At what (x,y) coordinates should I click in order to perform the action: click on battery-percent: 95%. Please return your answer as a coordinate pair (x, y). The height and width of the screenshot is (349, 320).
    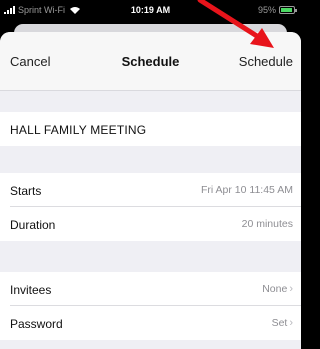
    Looking at the image, I should click on (266, 10).